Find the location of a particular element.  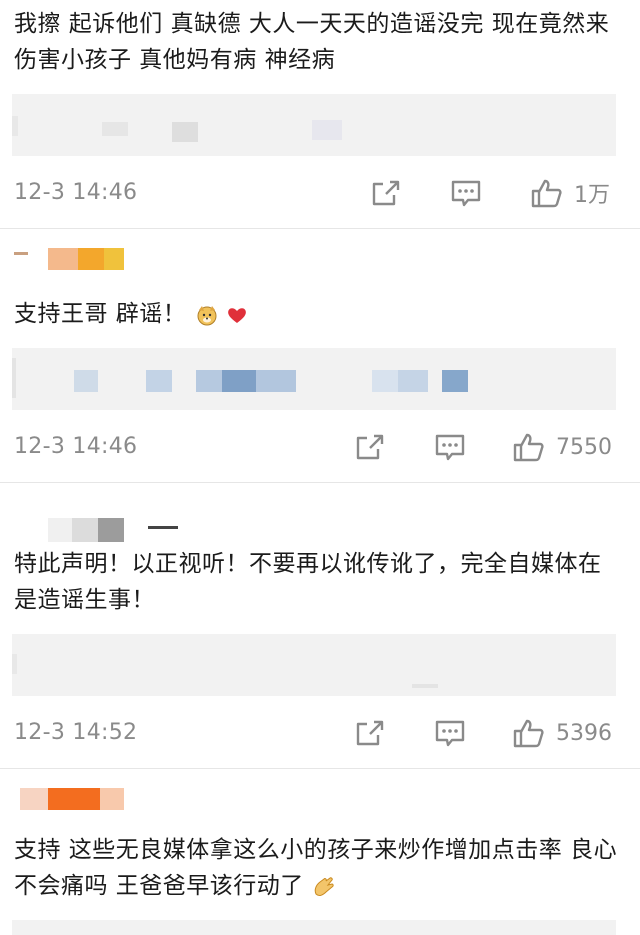

like-count: 5396 is located at coordinates (584, 733).